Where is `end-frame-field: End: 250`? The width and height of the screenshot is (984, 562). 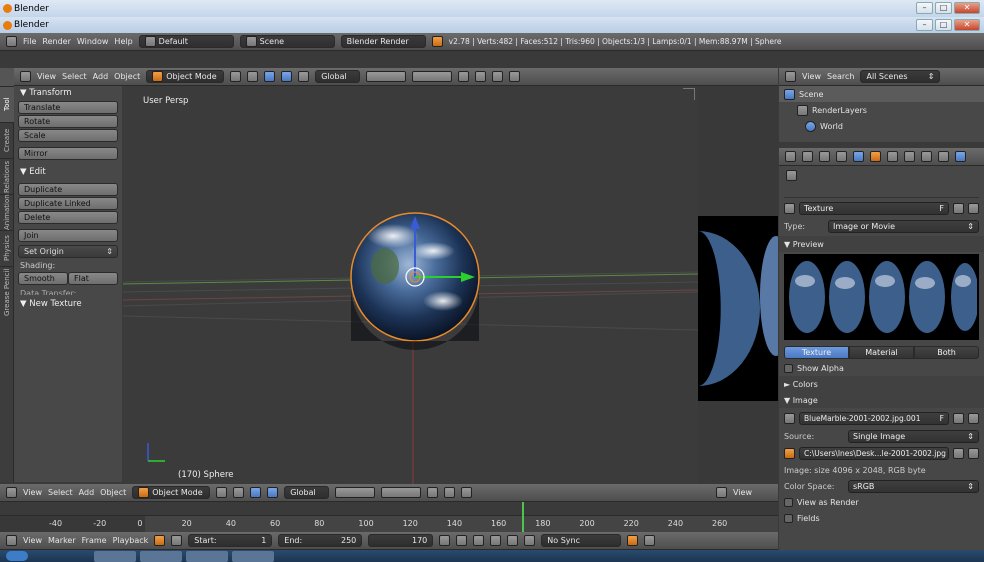 end-frame-field: End: 250 is located at coordinates (320, 540).